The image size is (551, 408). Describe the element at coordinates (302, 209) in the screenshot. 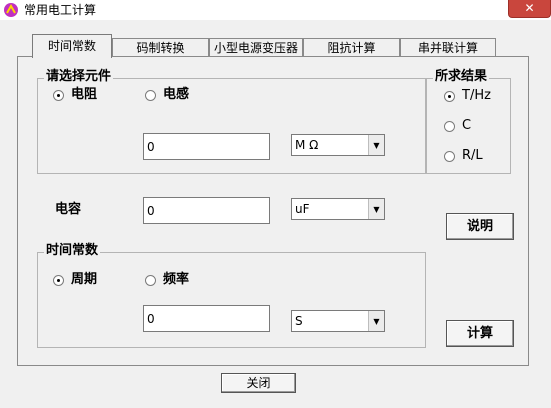

I see `capacitance-unit-value: uF` at that location.